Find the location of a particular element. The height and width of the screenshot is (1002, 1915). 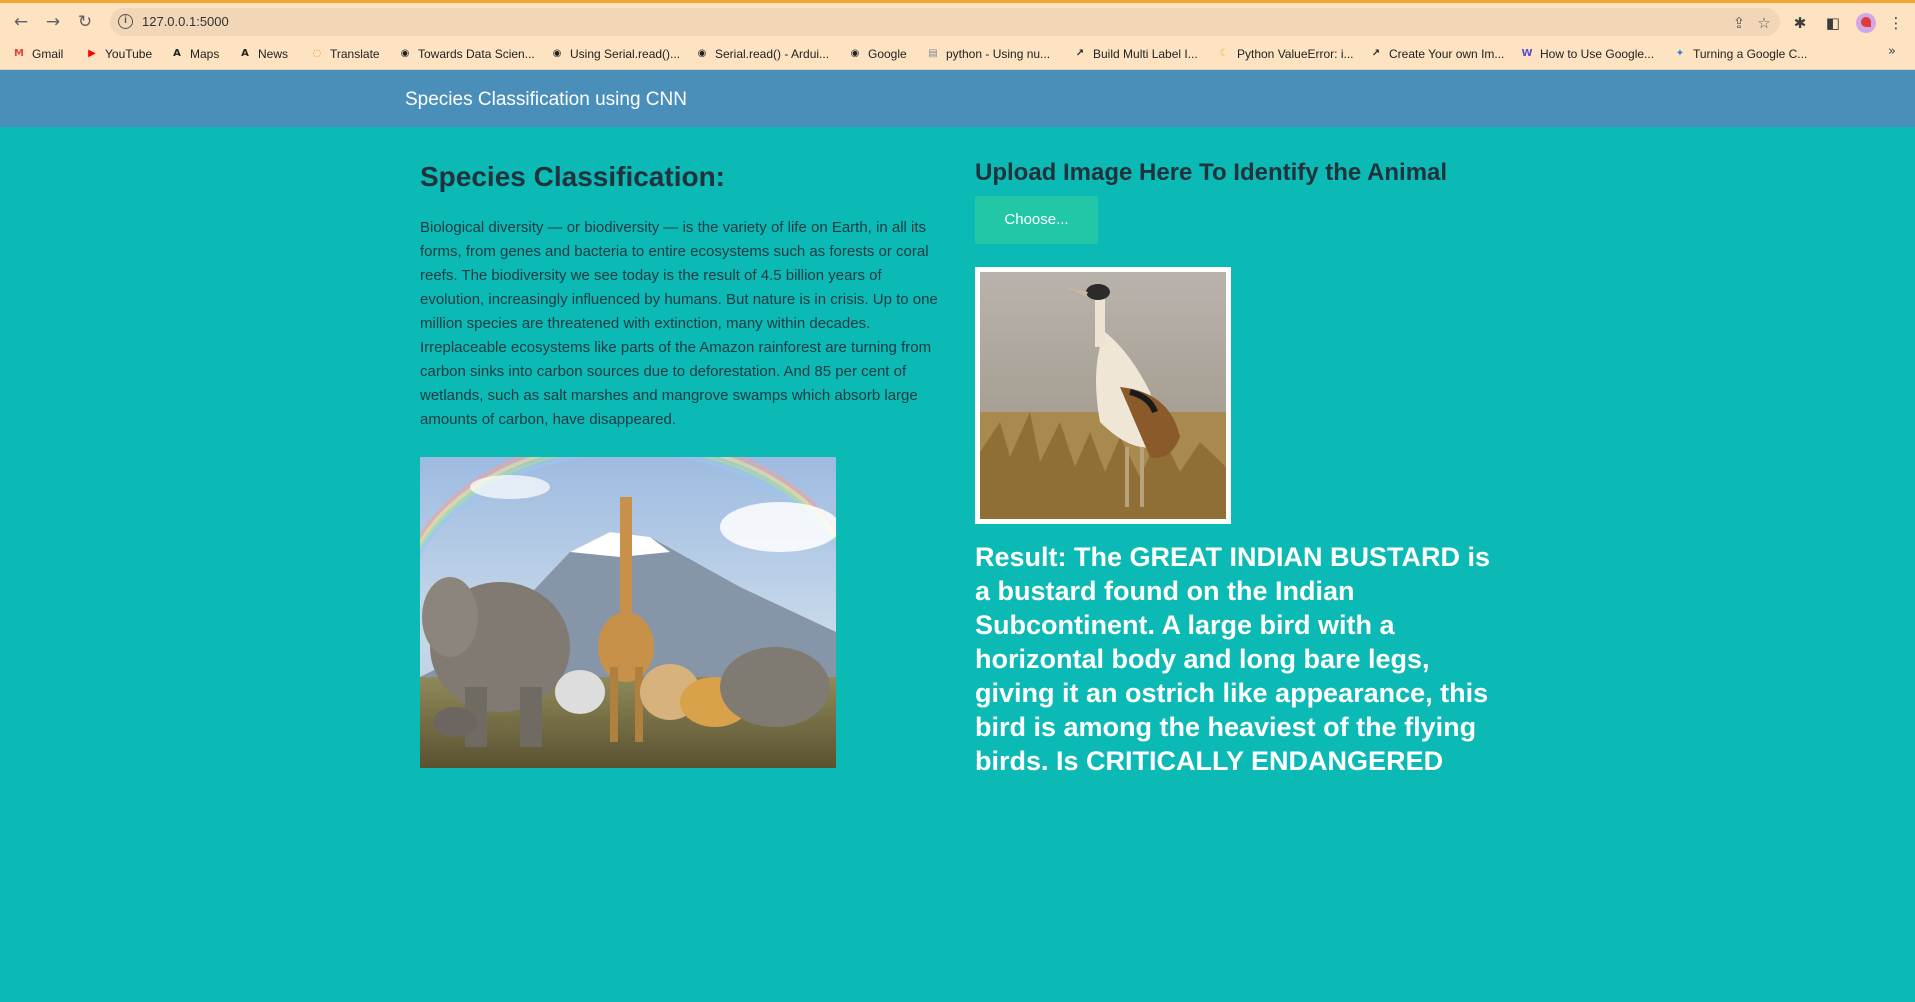

profile-avatar is located at coordinates (1866, 23).